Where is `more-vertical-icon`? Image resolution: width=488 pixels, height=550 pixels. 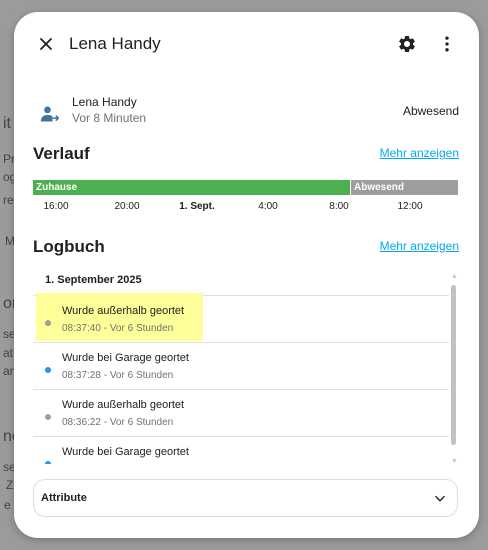 more-vertical-icon is located at coordinates (447, 44).